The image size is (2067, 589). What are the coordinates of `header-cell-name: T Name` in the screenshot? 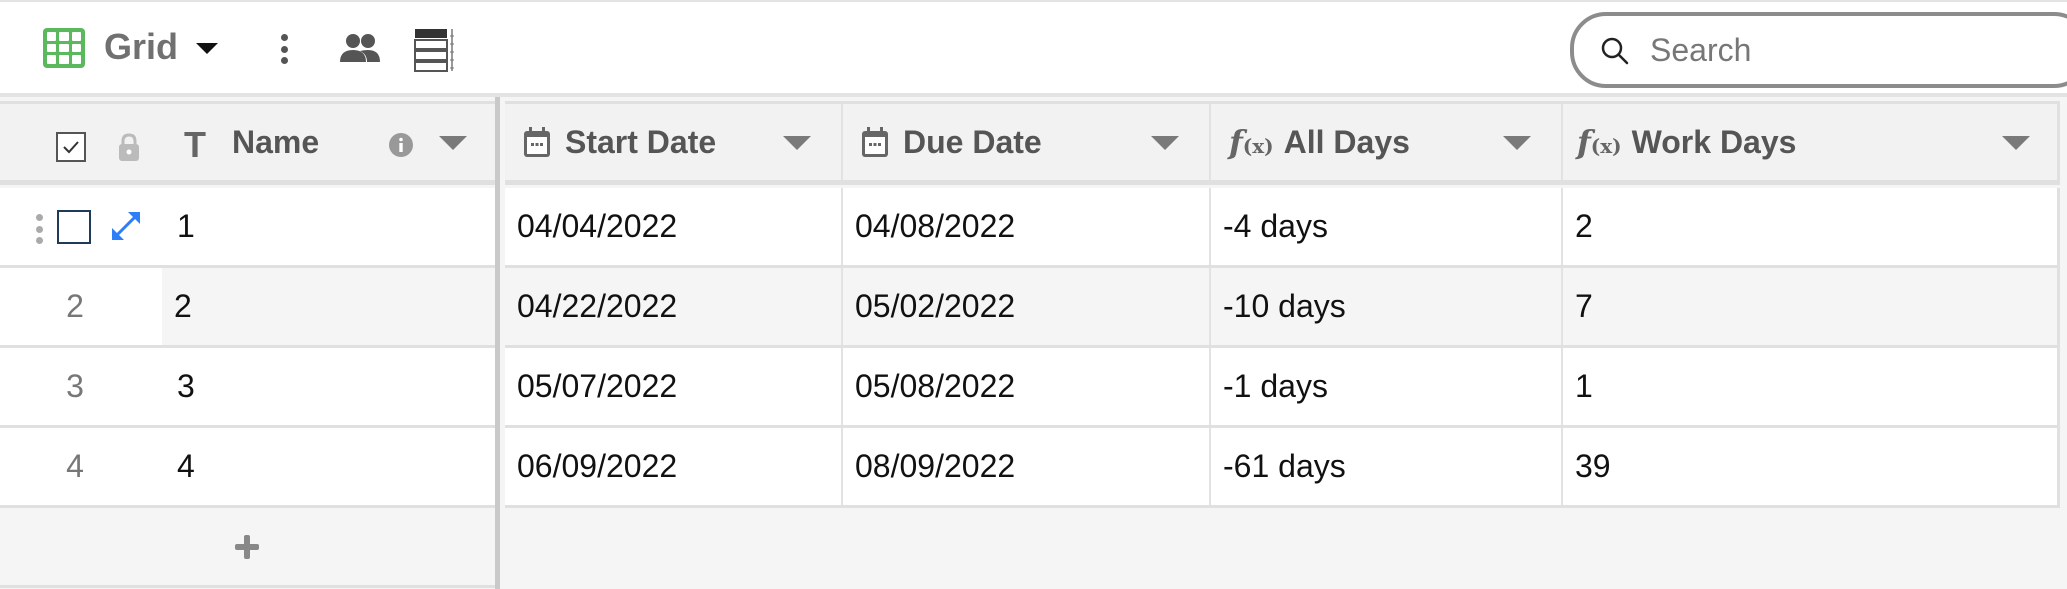 It's located at (247, 142).